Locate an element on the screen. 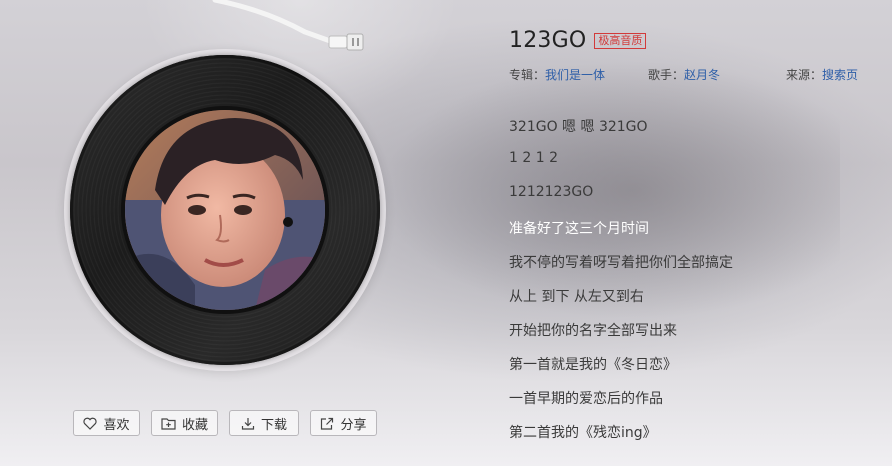  lyric-line: 开始把你的名字全部写出来 is located at coordinates (593, 331).